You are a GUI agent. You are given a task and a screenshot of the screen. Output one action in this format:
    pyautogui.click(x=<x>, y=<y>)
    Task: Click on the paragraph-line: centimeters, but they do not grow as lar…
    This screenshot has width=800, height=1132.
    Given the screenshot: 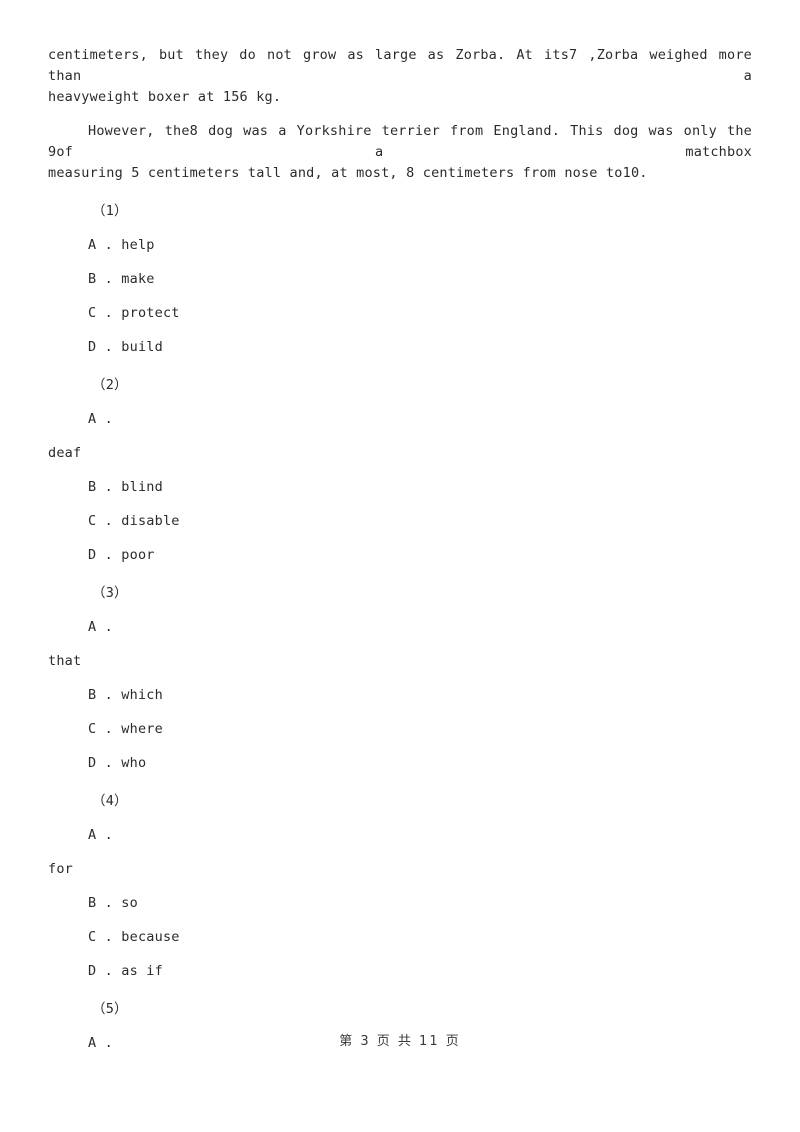 What is the action you would take?
    pyautogui.click(x=400, y=65)
    